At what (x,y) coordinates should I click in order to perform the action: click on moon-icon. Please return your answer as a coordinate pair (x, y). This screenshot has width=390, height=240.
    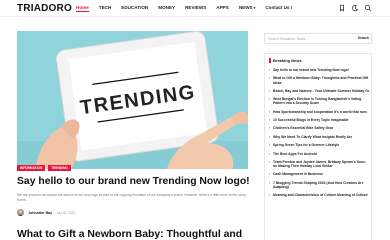
    Looking at the image, I should click on (355, 8).